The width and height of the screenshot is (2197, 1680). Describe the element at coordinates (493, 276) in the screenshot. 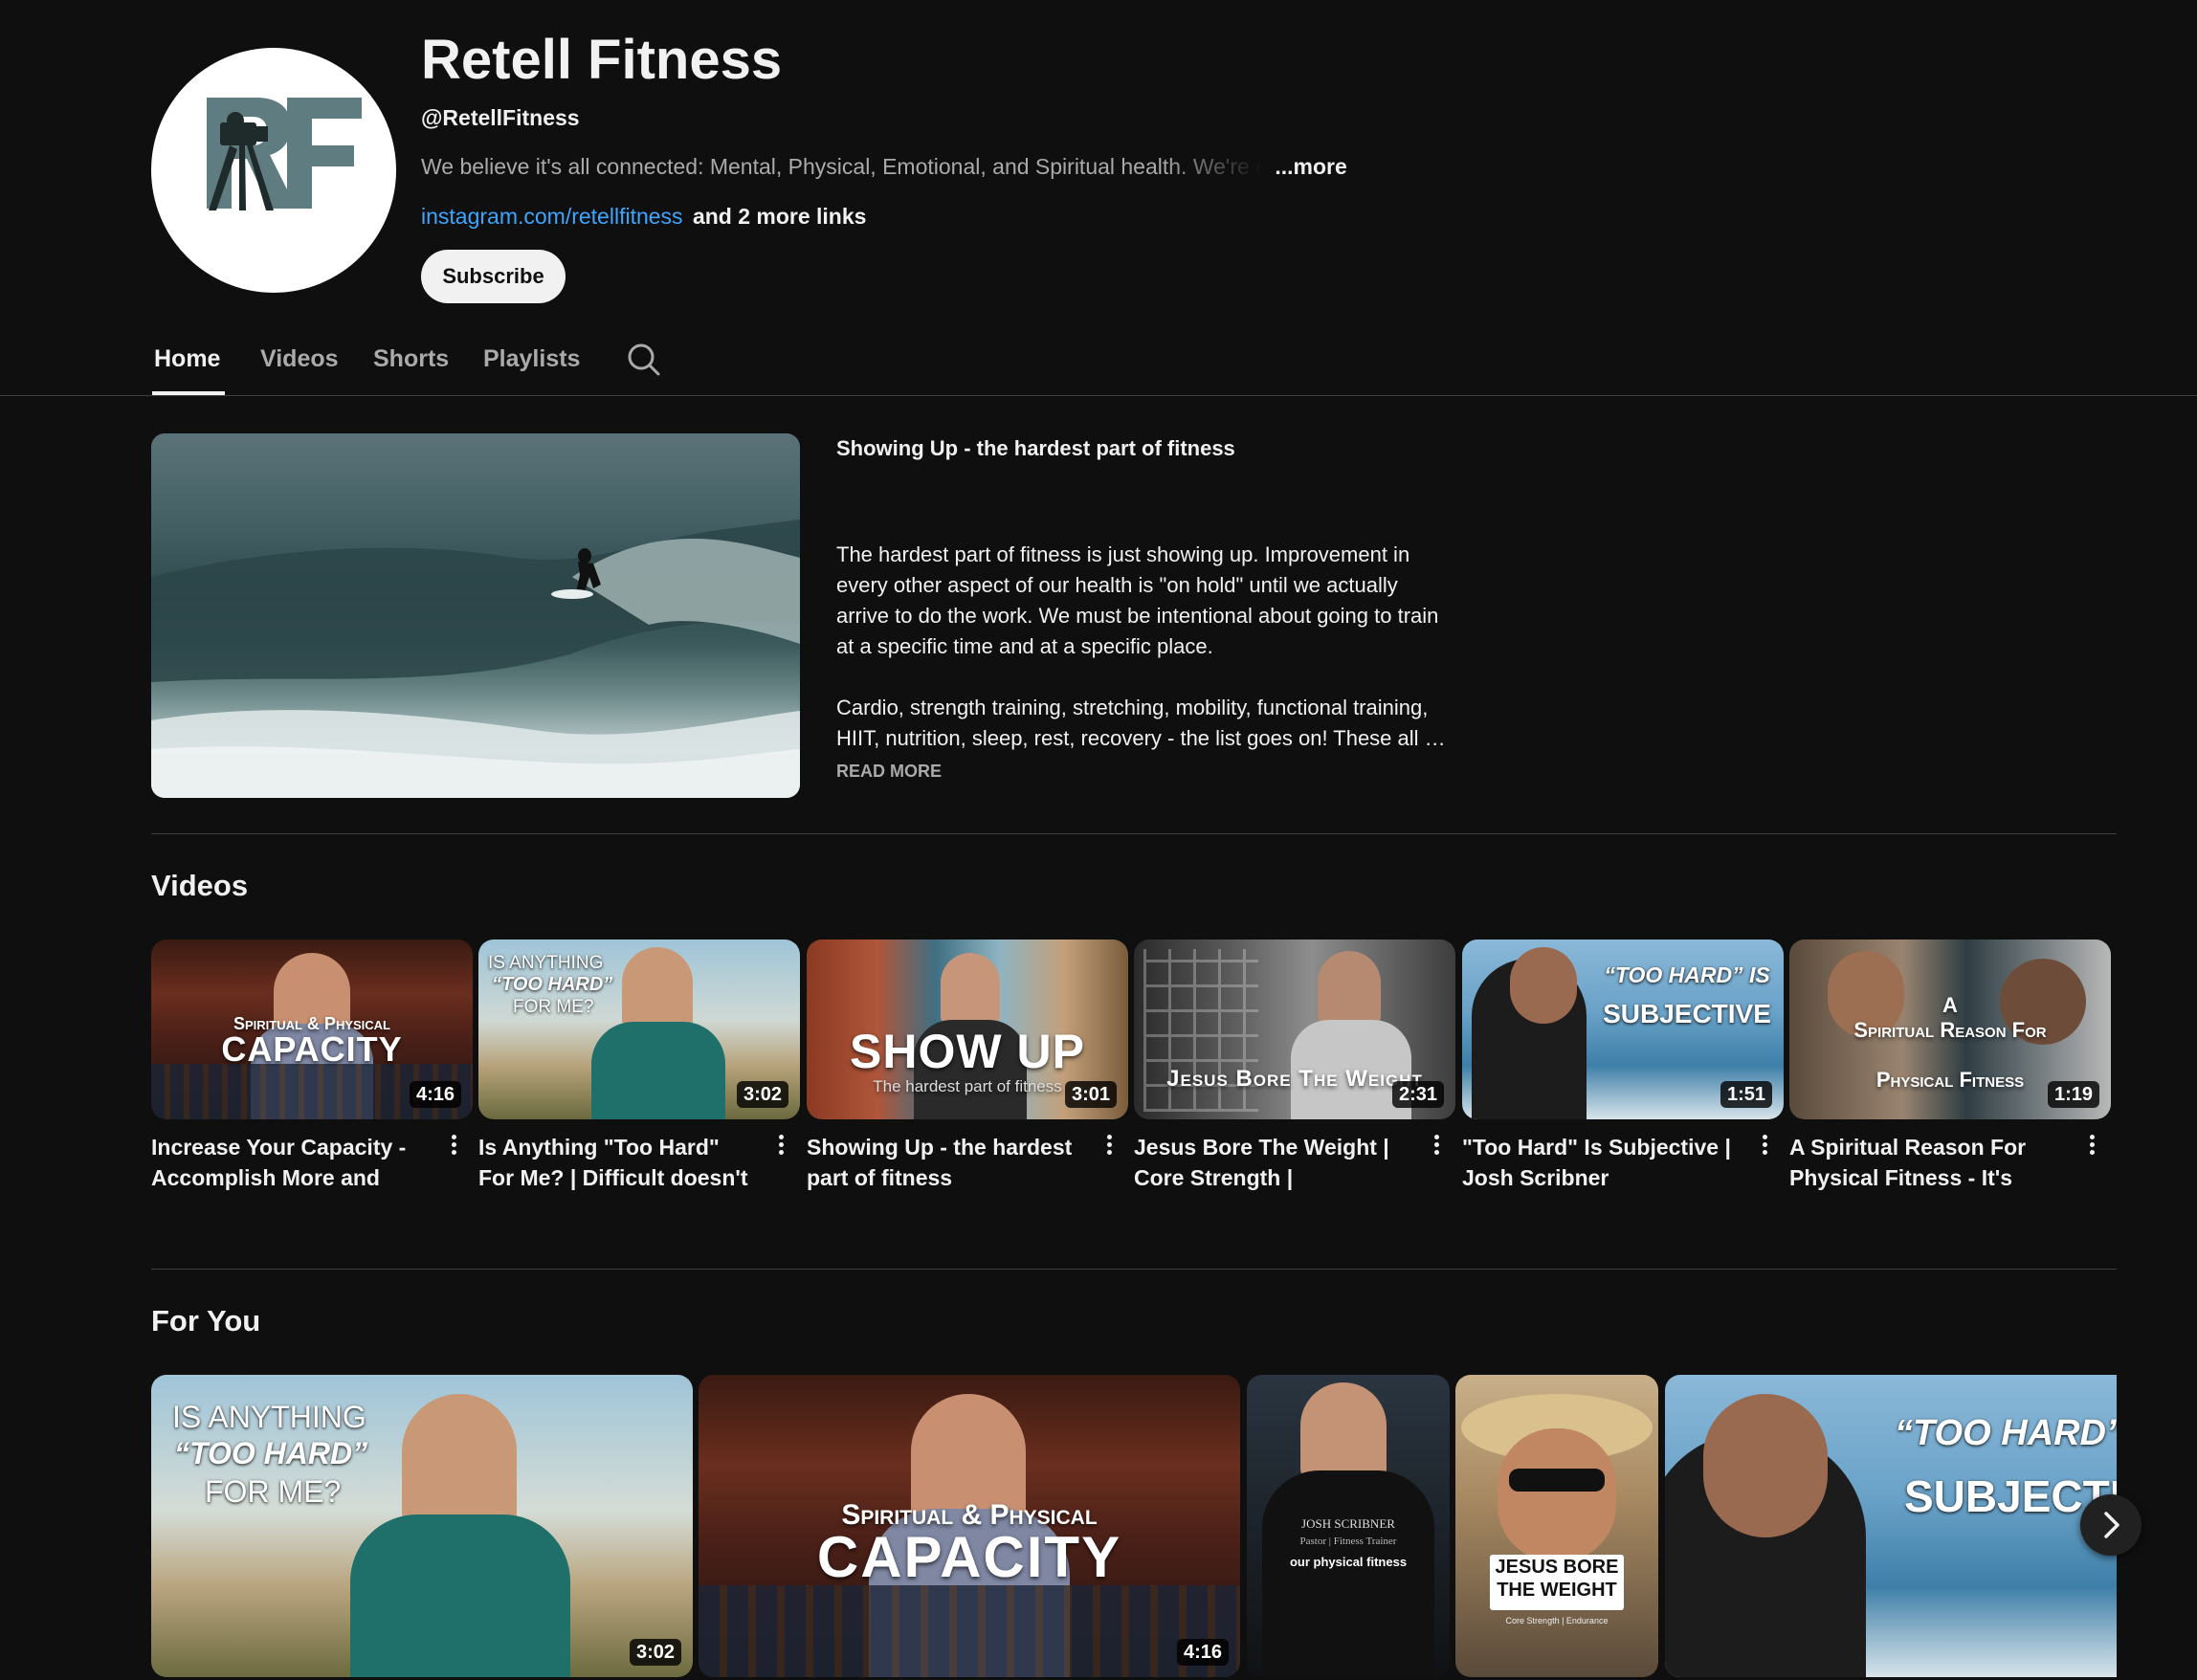

I see `subscribe-button: Subscribe` at that location.